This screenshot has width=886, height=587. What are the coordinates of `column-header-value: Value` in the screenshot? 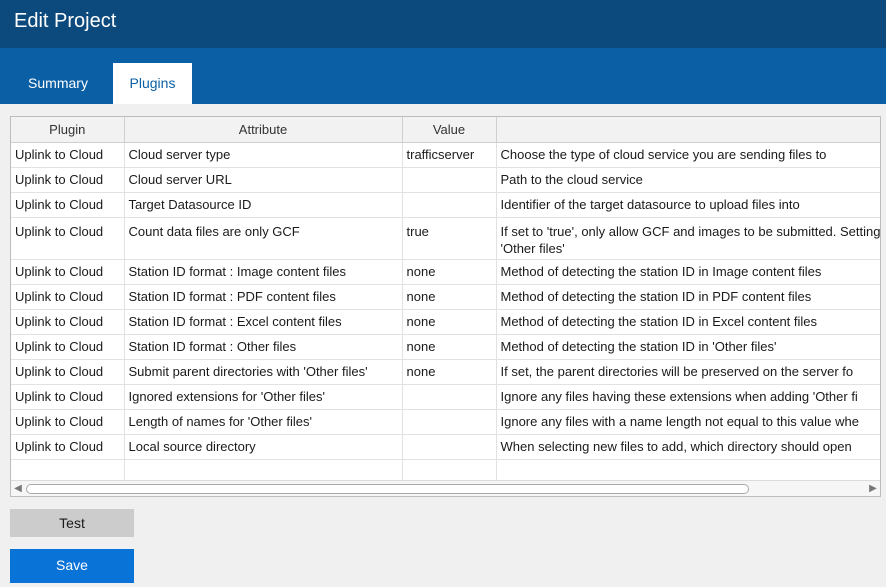 It's located at (449, 130).